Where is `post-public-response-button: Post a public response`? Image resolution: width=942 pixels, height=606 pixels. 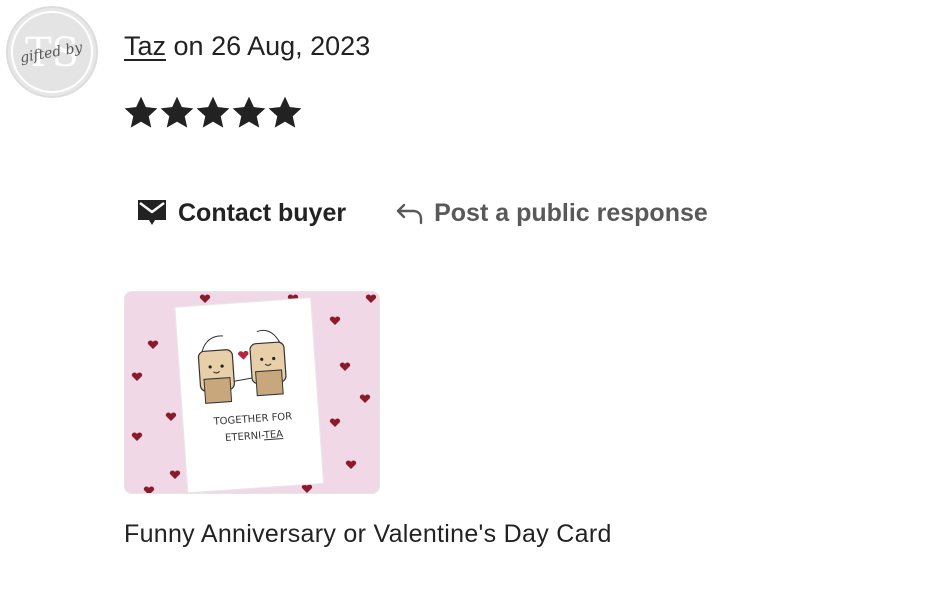
post-public-response-button: Post a public response is located at coordinates (551, 213).